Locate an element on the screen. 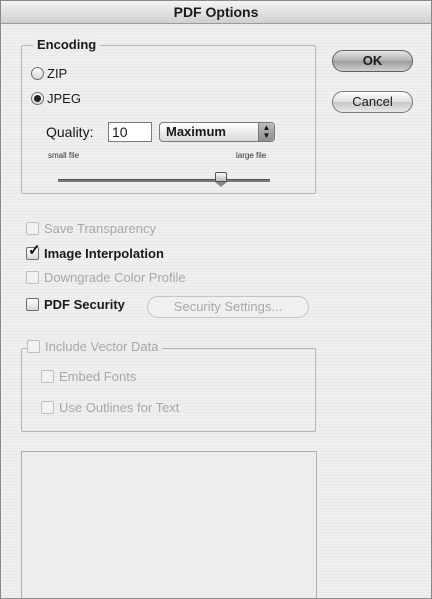 The width and height of the screenshot is (432, 599). cancel-button: Cancel is located at coordinates (372, 102).